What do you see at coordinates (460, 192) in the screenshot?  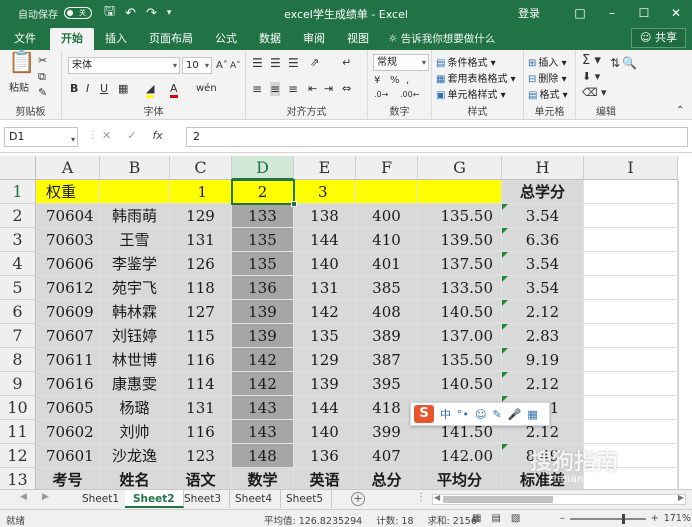 I see `cell-g1` at bounding box center [460, 192].